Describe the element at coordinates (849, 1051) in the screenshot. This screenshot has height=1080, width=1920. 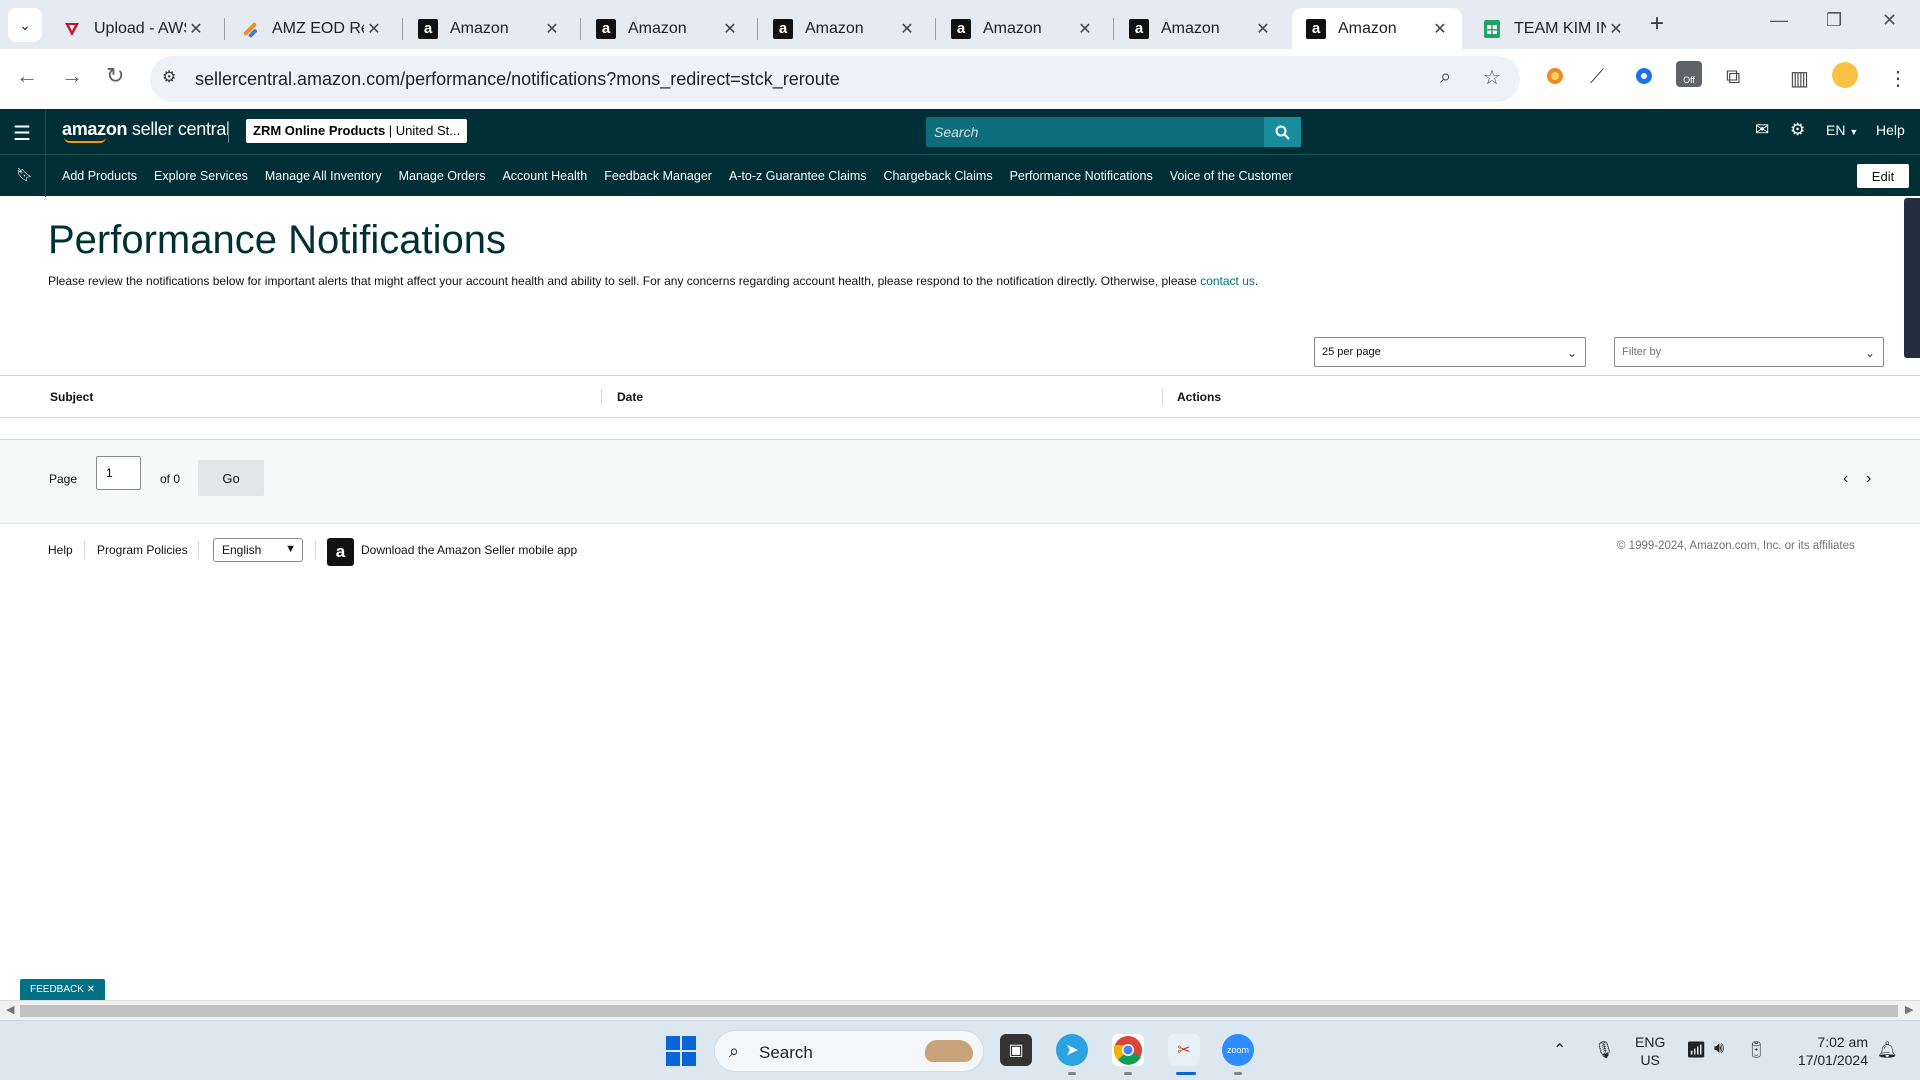
I see `taskbar-search: ⌕ Search` at that location.